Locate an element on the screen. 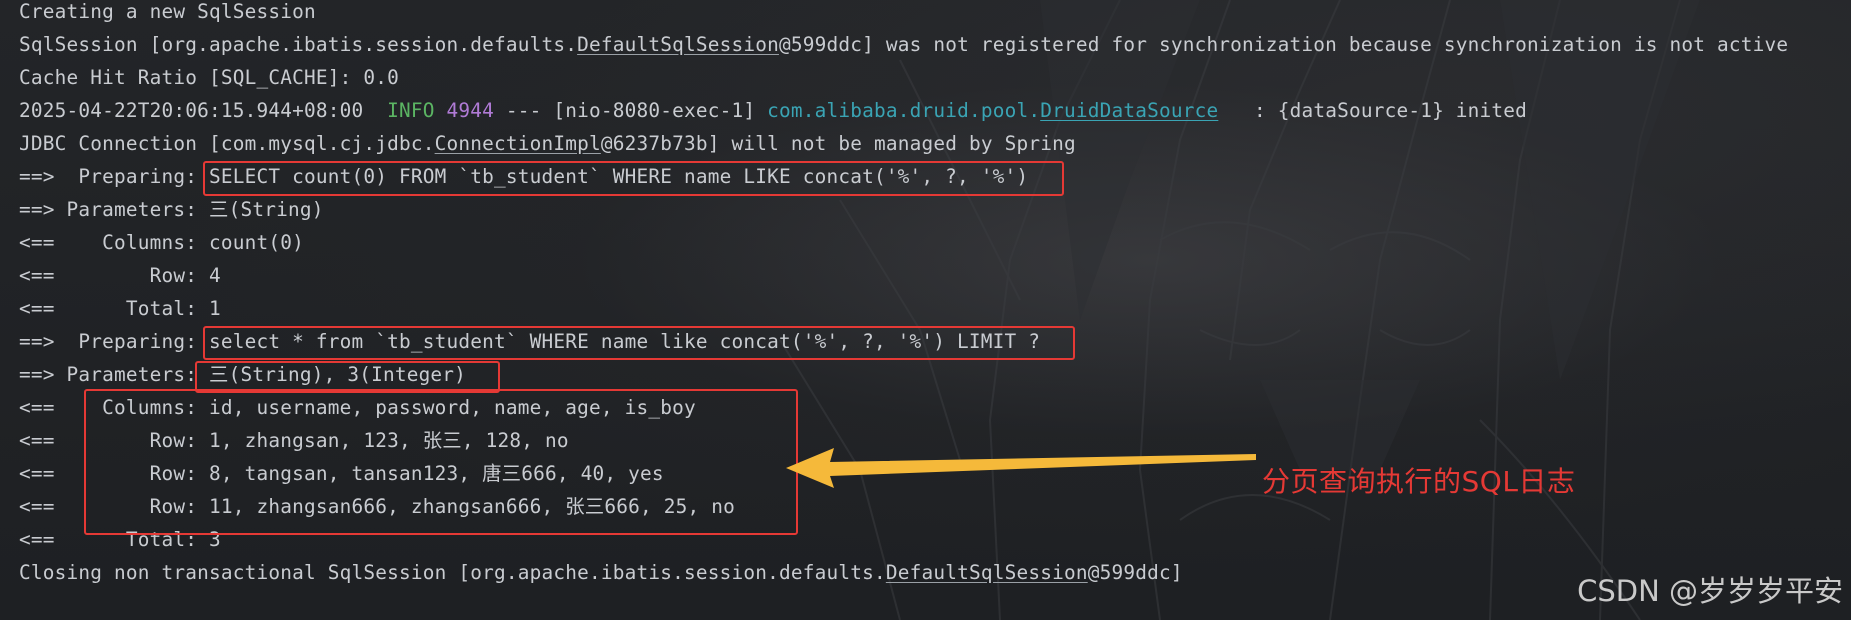  annotation-label: 分页查询执行的SQL日志 is located at coordinates (1419, 481).